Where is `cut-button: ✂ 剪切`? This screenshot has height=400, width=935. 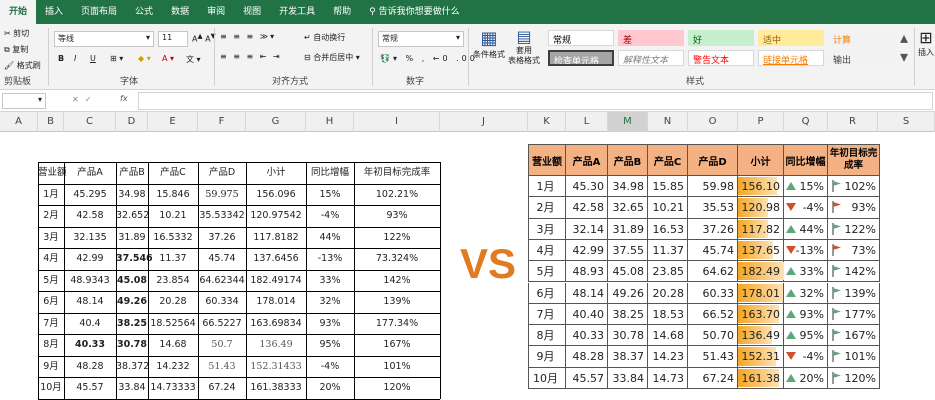
cut-button: ✂ 剪切 is located at coordinates (16, 33).